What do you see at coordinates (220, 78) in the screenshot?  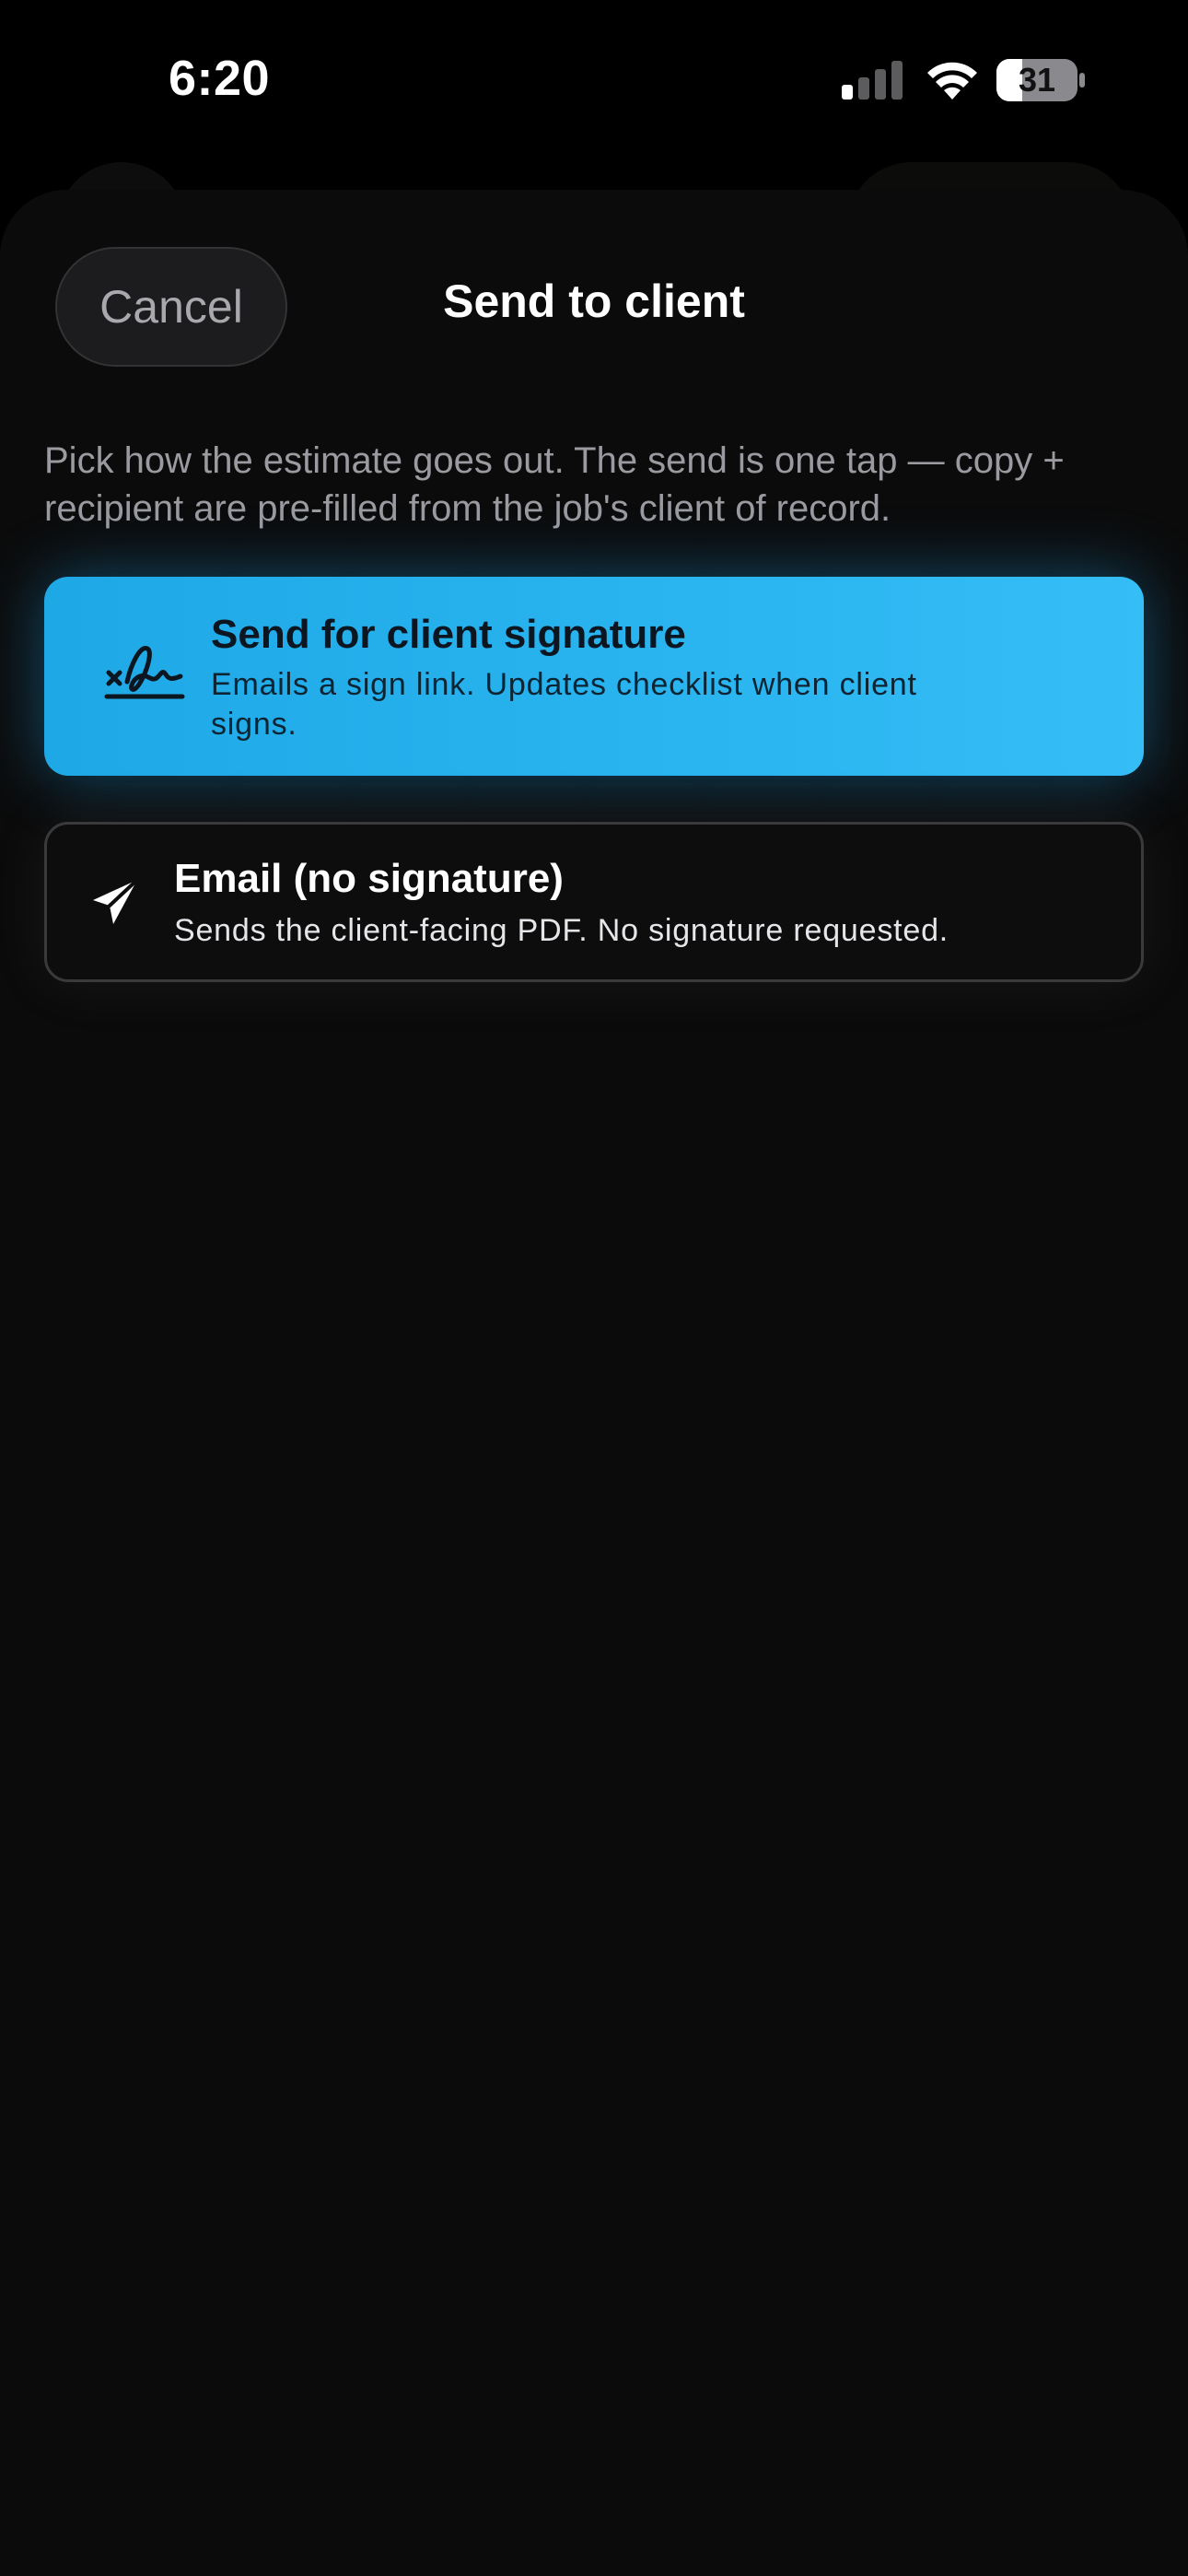 I see `status-time: 6:20` at bounding box center [220, 78].